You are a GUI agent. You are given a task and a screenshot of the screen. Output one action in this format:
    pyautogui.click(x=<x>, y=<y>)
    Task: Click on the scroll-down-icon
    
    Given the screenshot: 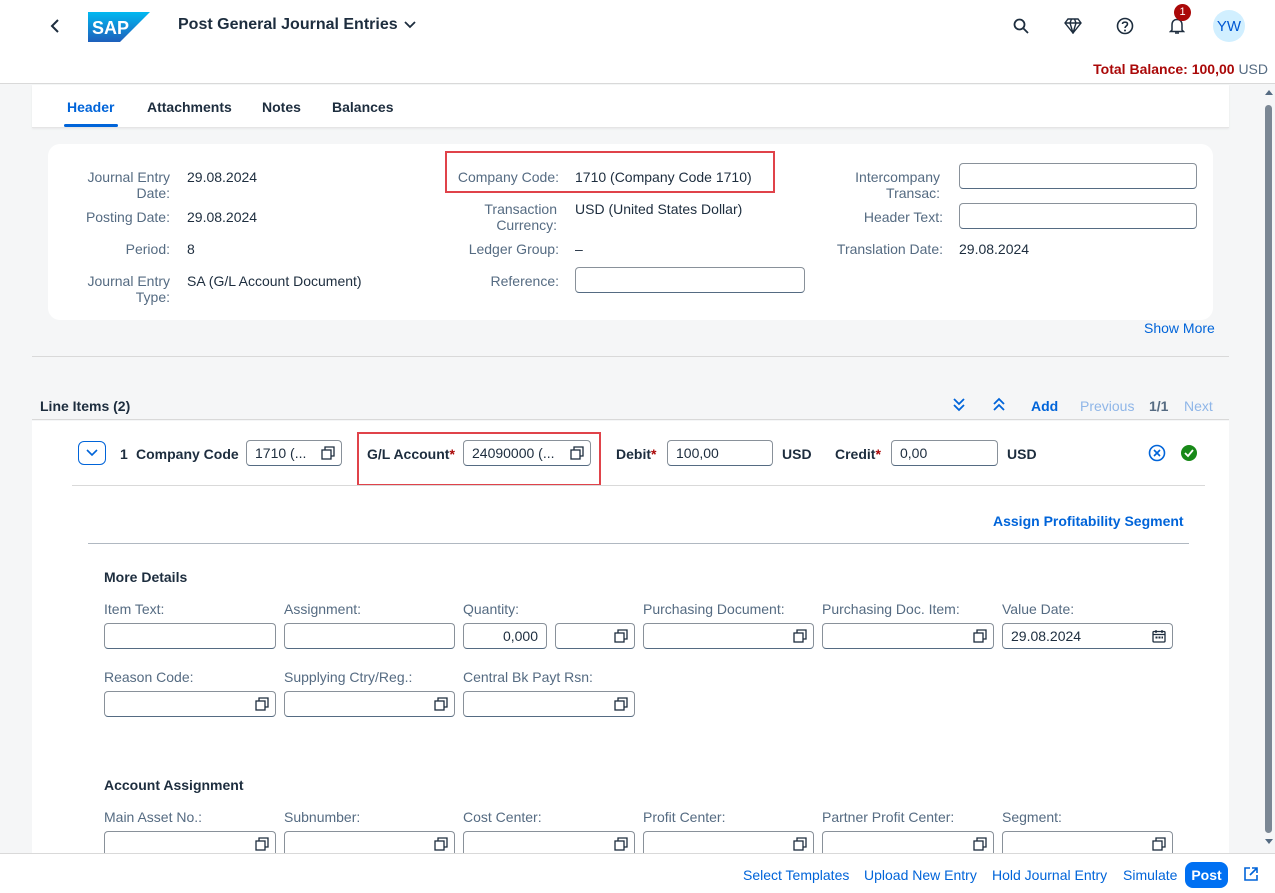 What is the action you would take?
    pyautogui.click(x=1269, y=841)
    